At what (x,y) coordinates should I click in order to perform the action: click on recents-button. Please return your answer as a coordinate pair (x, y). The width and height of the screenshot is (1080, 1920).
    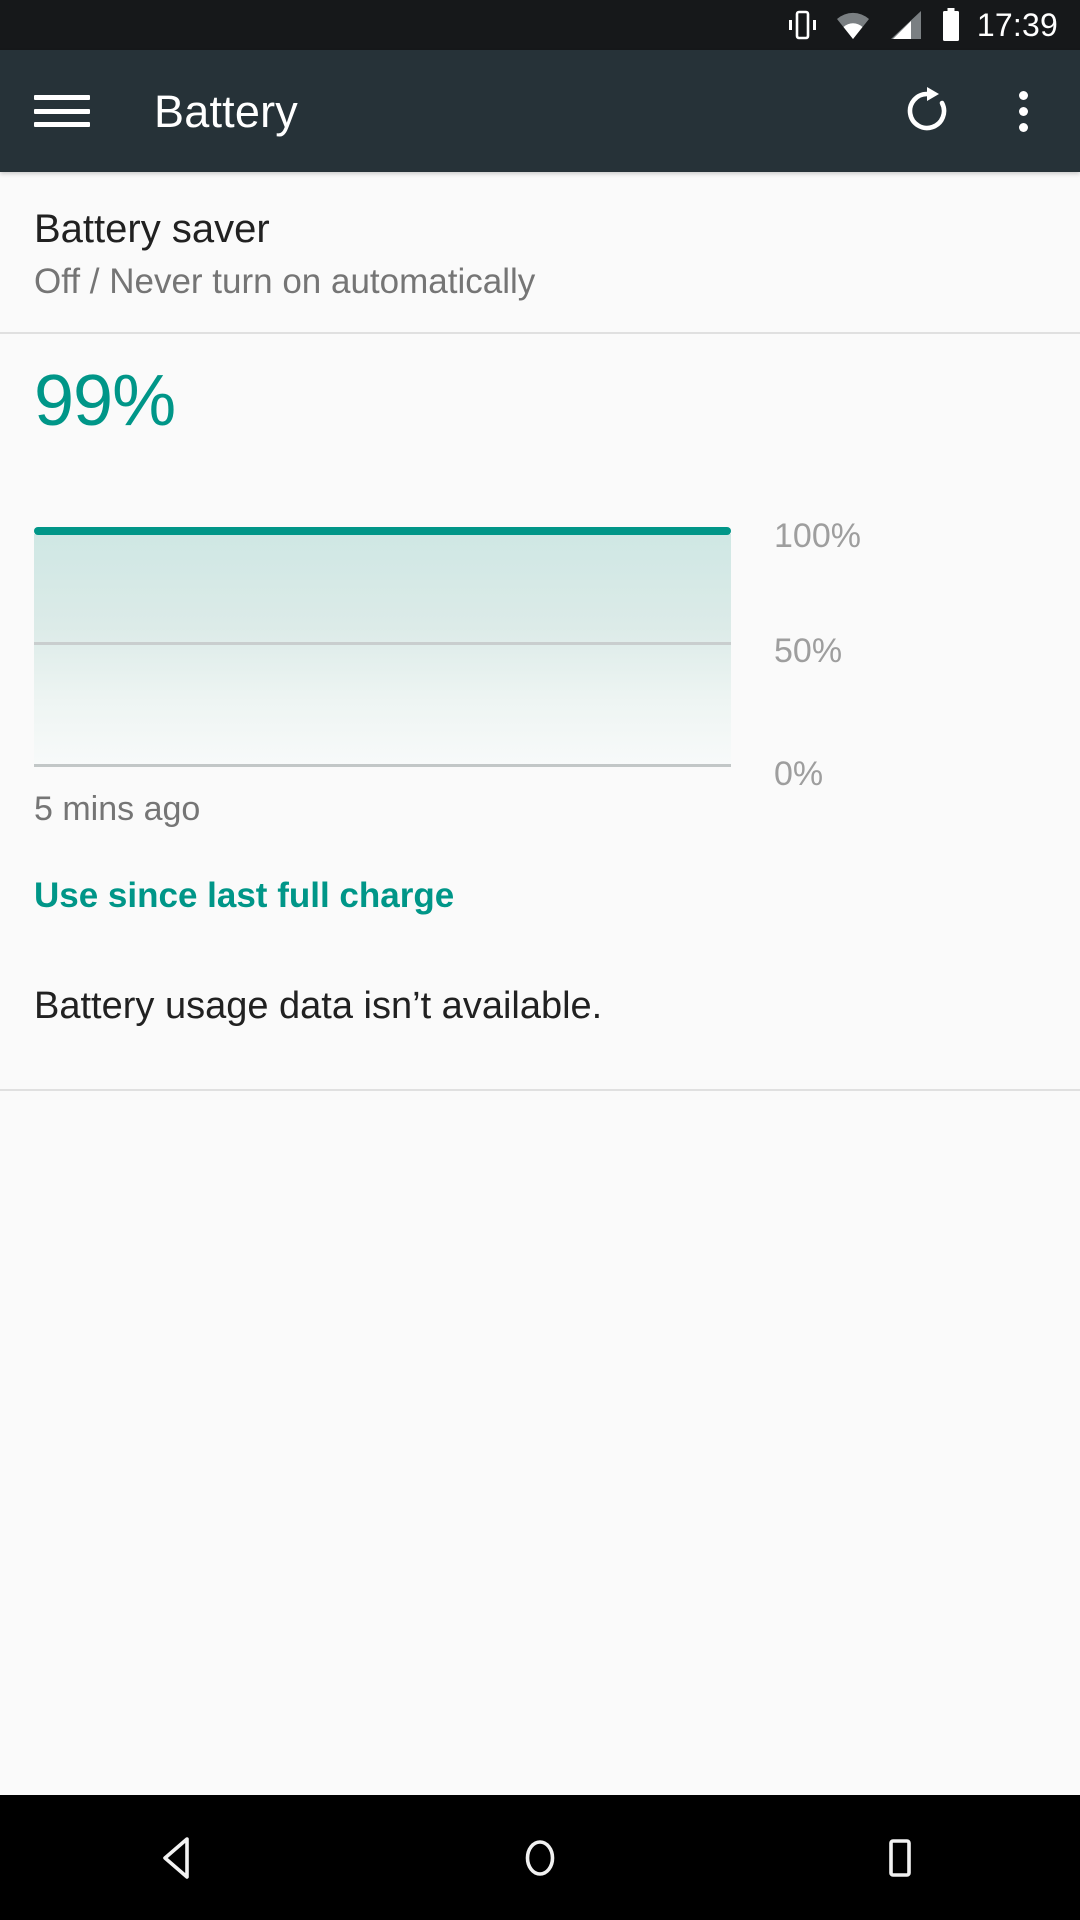
    Looking at the image, I should click on (900, 1857).